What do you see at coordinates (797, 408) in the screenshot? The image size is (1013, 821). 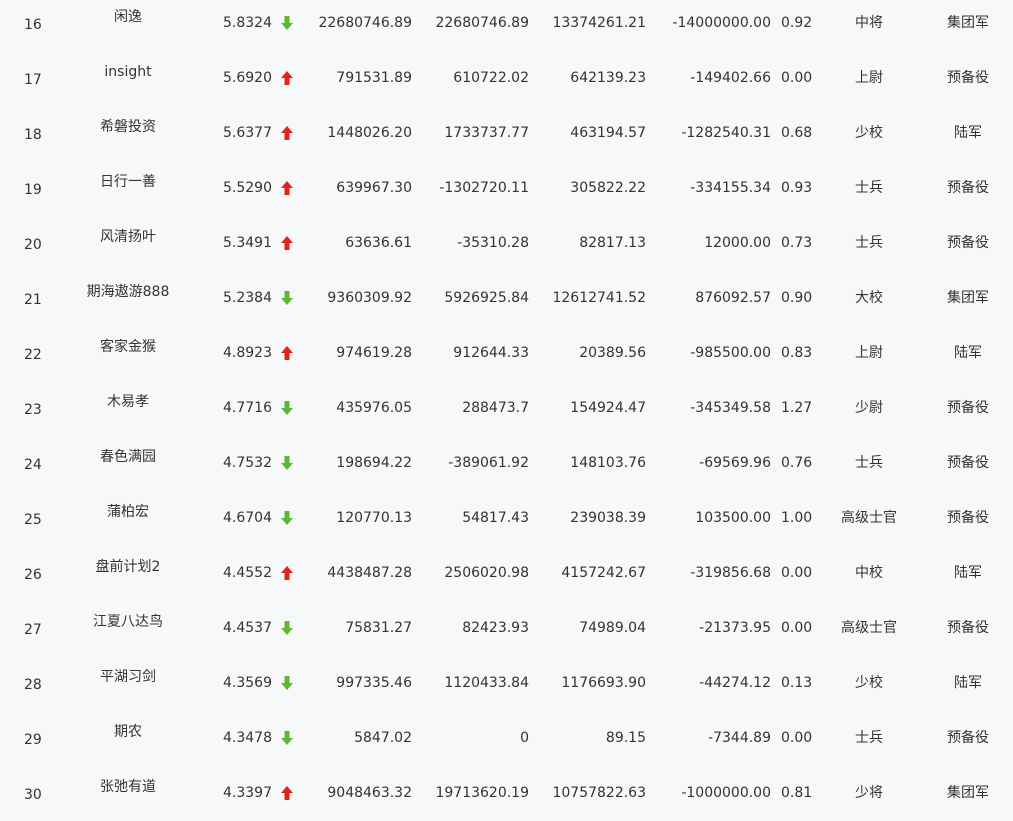 I see `ratio-value: 1.27` at bounding box center [797, 408].